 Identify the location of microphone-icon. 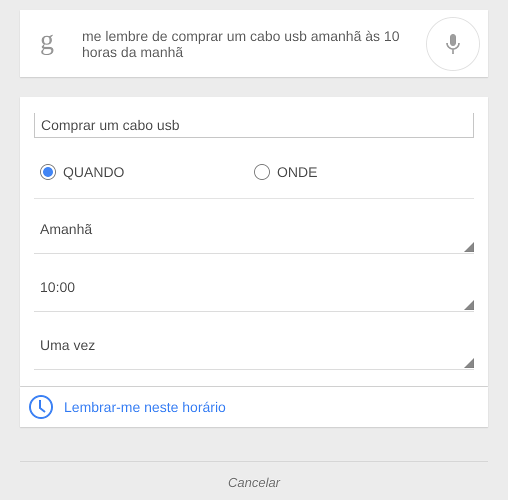
(453, 43).